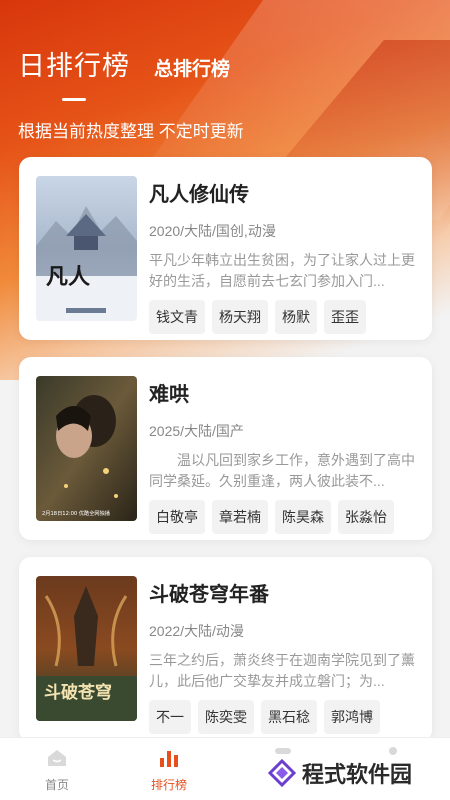 The width and height of the screenshot is (450, 800). What do you see at coordinates (226, 717) in the screenshot?
I see `cast-tag: 陈奕雯` at bounding box center [226, 717].